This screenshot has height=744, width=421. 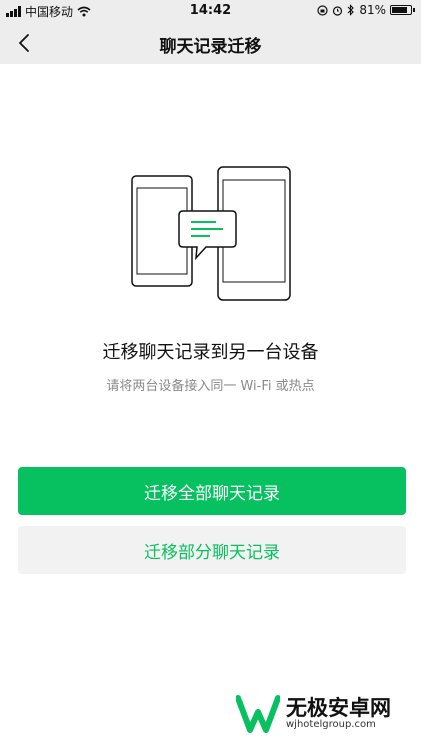 What do you see at coordinates (210, 352) in the screenshot?
I see `migration-heading: 迁移聊天记录到另一台设备` at bounding box center [210, 352].